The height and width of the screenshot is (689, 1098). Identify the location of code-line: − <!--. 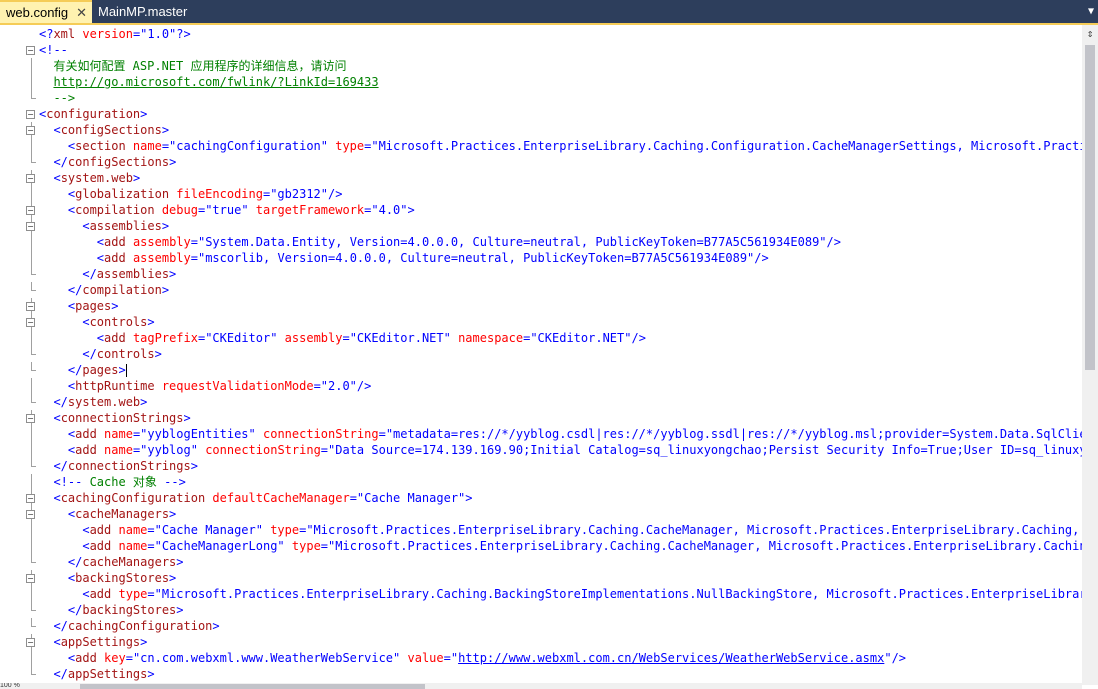
(541, 50).